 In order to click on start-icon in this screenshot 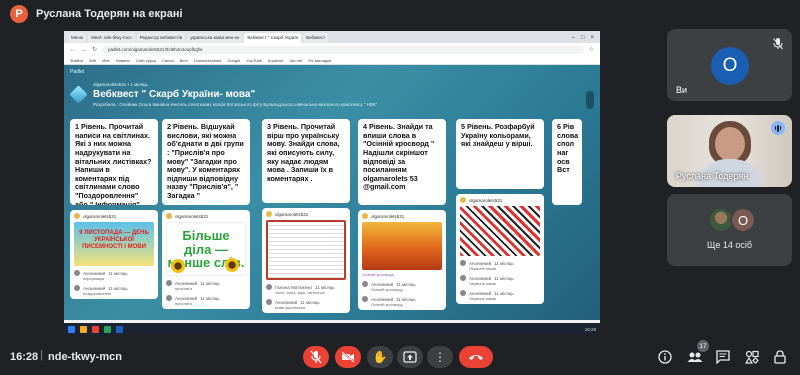, I will do `click(71, 329)`.